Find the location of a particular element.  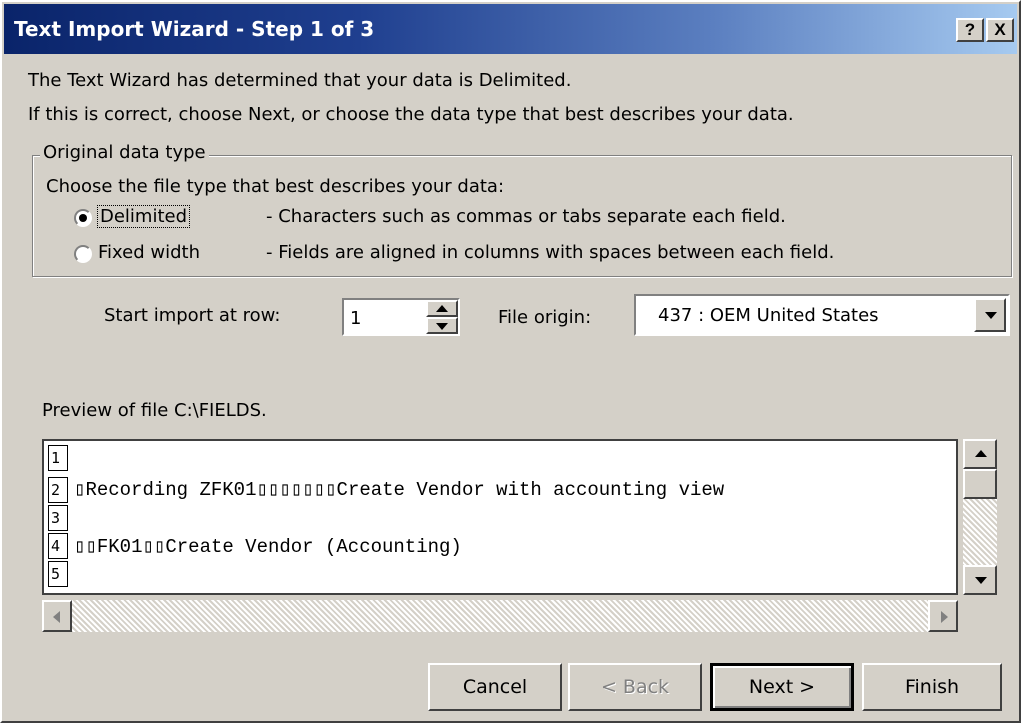

spin-down-button is located at coordinates (442, 325).